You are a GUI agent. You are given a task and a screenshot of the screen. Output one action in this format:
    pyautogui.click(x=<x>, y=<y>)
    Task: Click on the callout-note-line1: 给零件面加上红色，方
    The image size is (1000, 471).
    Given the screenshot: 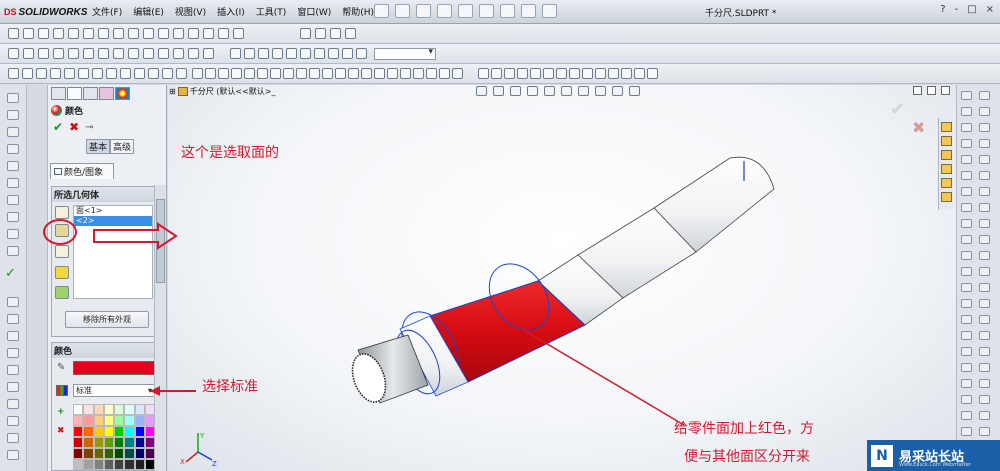 What is the action you would take?
    pyautogui.click(x=744, y=429)
    